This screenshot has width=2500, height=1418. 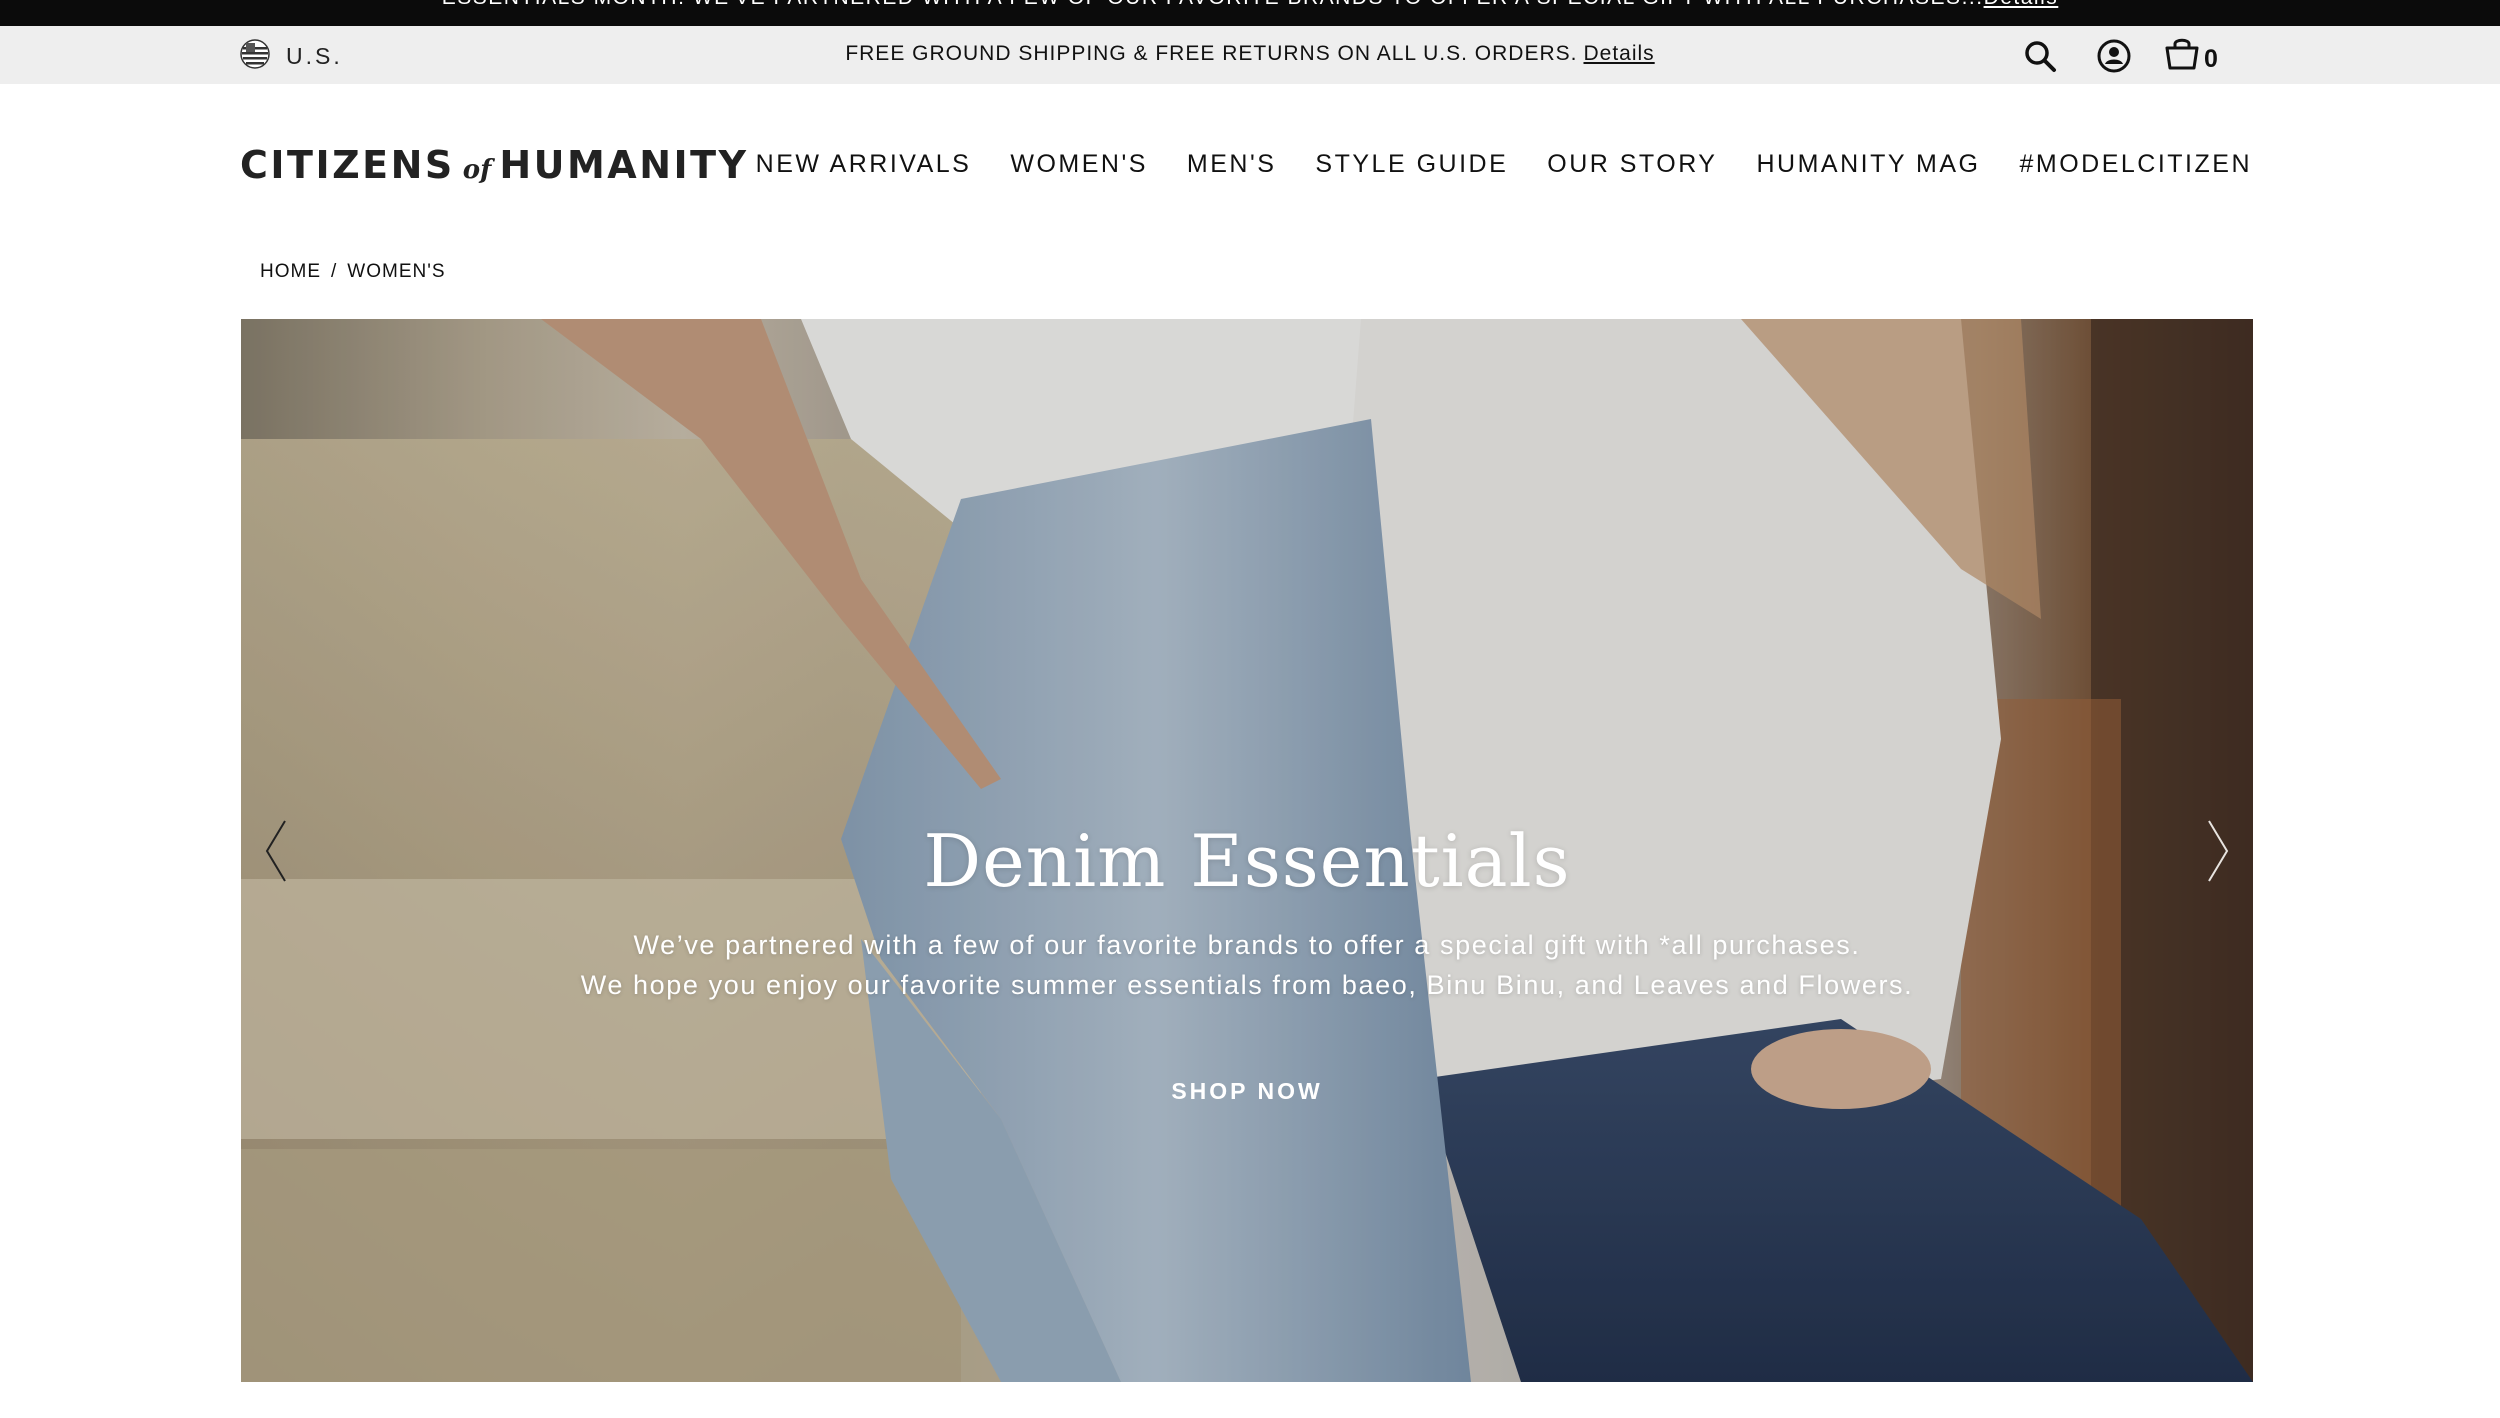 I want to click on breadcrumb-current: WOMEN'S, so click(x=396, y=271).